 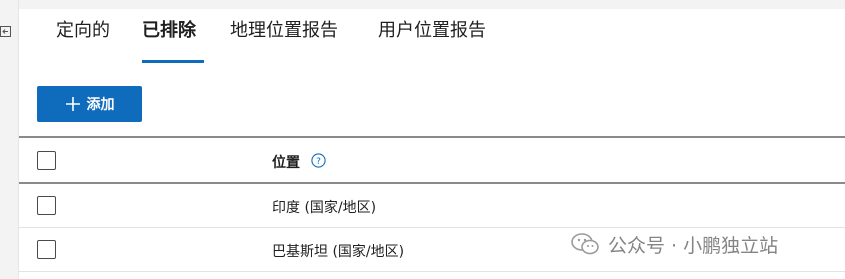 I want to click on select-all-checkbox, so click(x=46, y=160).